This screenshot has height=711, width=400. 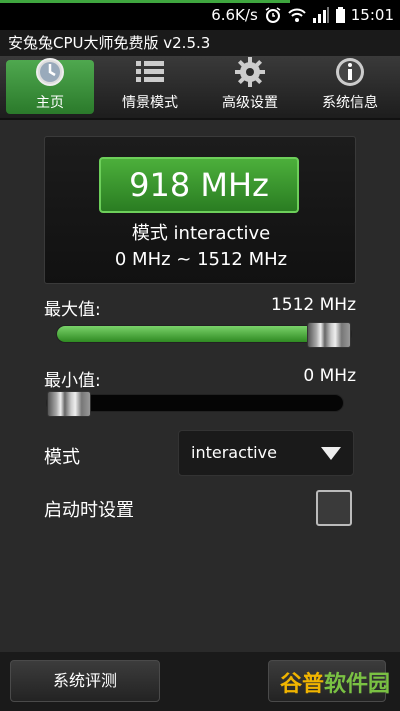 I want to click on max-frequency-label: 最大值:, so click(x=72, y=310).